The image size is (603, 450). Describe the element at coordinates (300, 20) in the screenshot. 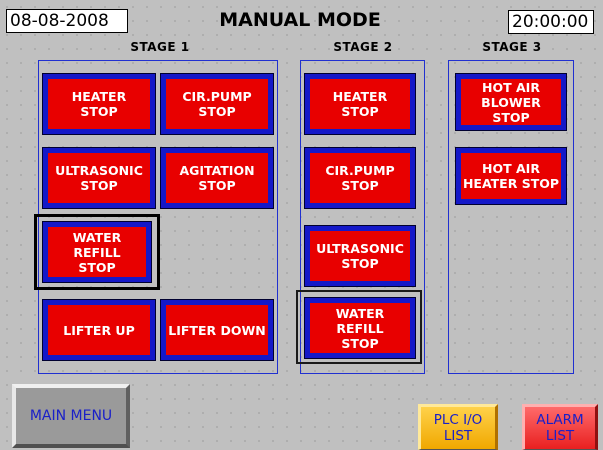

I see `page-title: MANUAL MODE` at that location.